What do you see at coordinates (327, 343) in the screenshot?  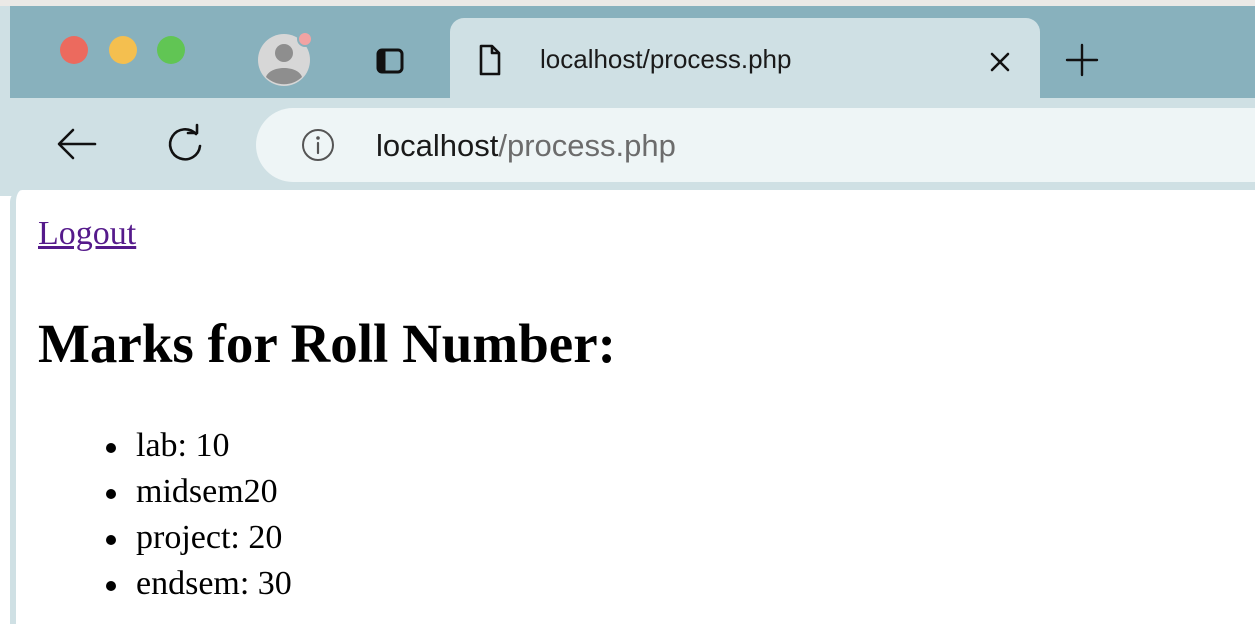 I see `page-title: Marks for Roll Number:` at bounding box center [327, 343].